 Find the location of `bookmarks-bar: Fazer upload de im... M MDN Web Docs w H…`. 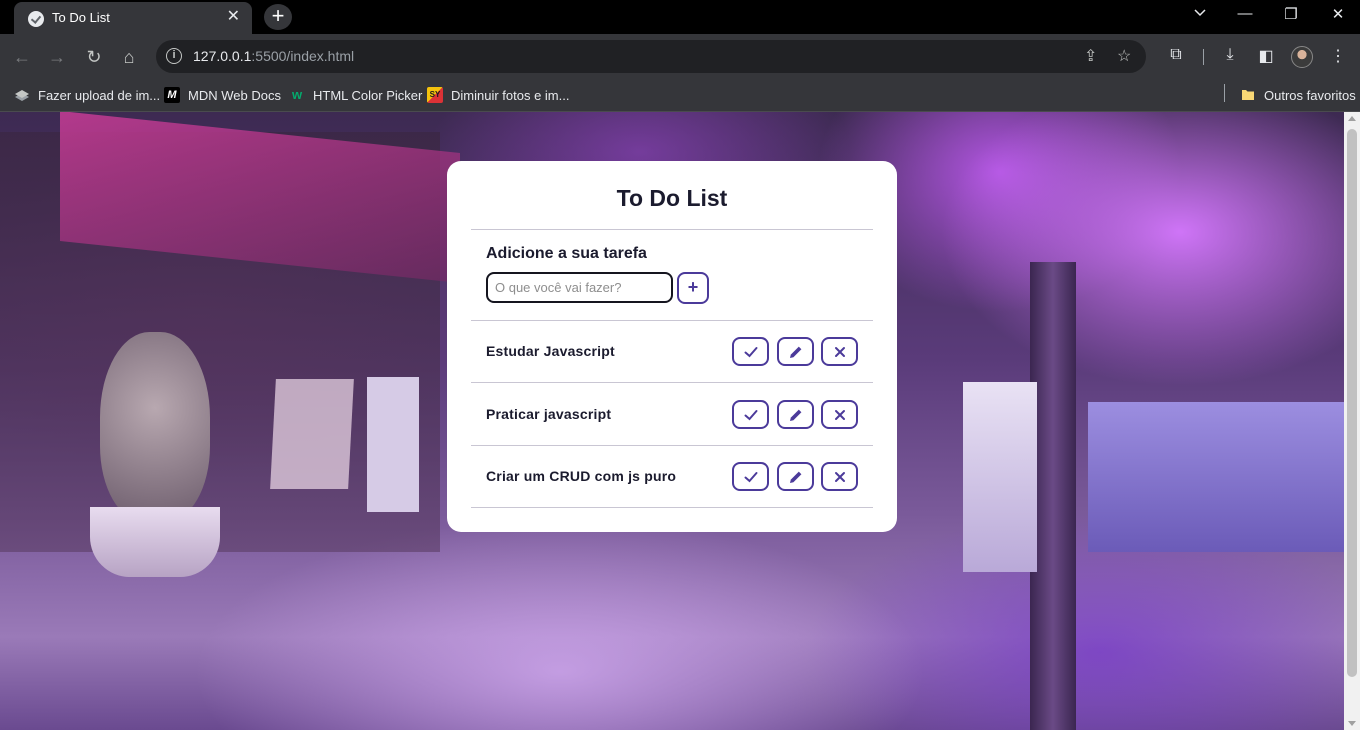

bookmarks-bar: Fazer upload de im... M MDN Web Docs w H… is located at coordinates (680, 95).